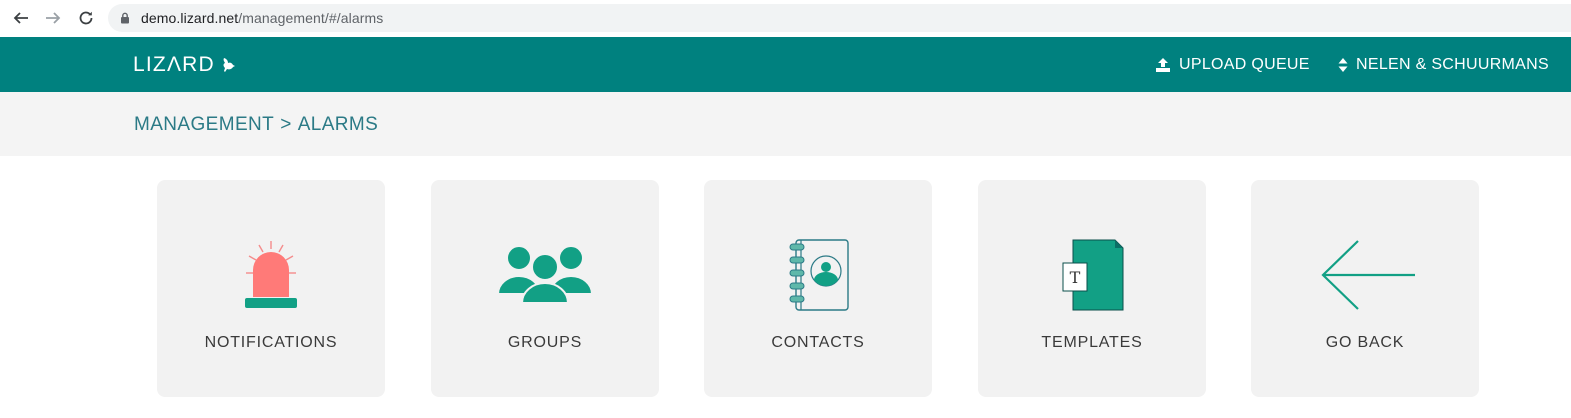  What do you see at coordinates (819, 275) in the screenshot?
I see `address-book-icon` at bounding box center [819, 275].